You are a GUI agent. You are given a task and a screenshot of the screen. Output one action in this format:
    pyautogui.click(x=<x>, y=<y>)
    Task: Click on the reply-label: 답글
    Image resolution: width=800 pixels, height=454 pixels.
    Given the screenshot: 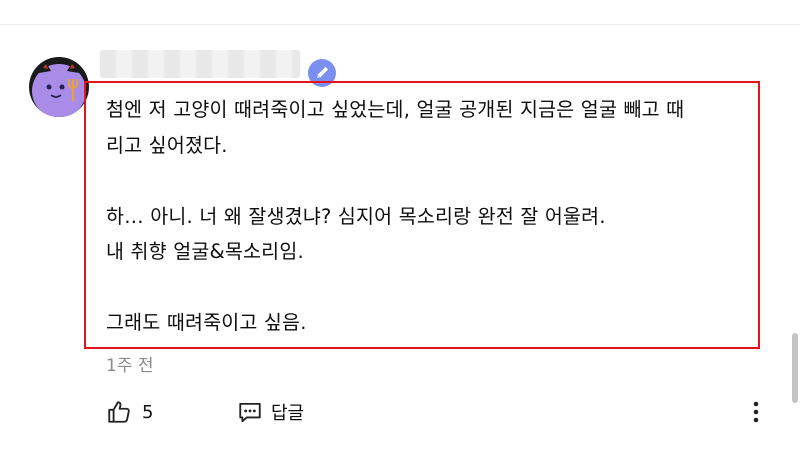 What is the action you would take?
    pyautogui.click(x=288, y=413)
    